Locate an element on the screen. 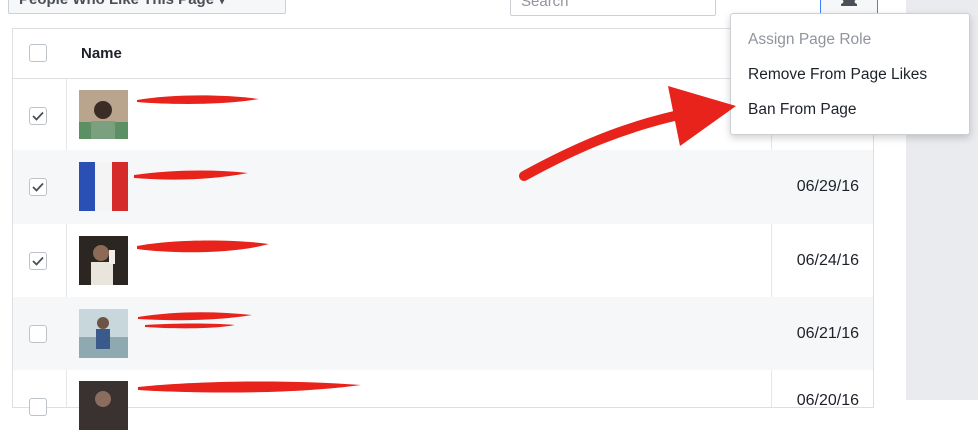 The height and width of the screenshot is (435, 978). row-date: 06/29/16 is located at coordinates (827, 186).